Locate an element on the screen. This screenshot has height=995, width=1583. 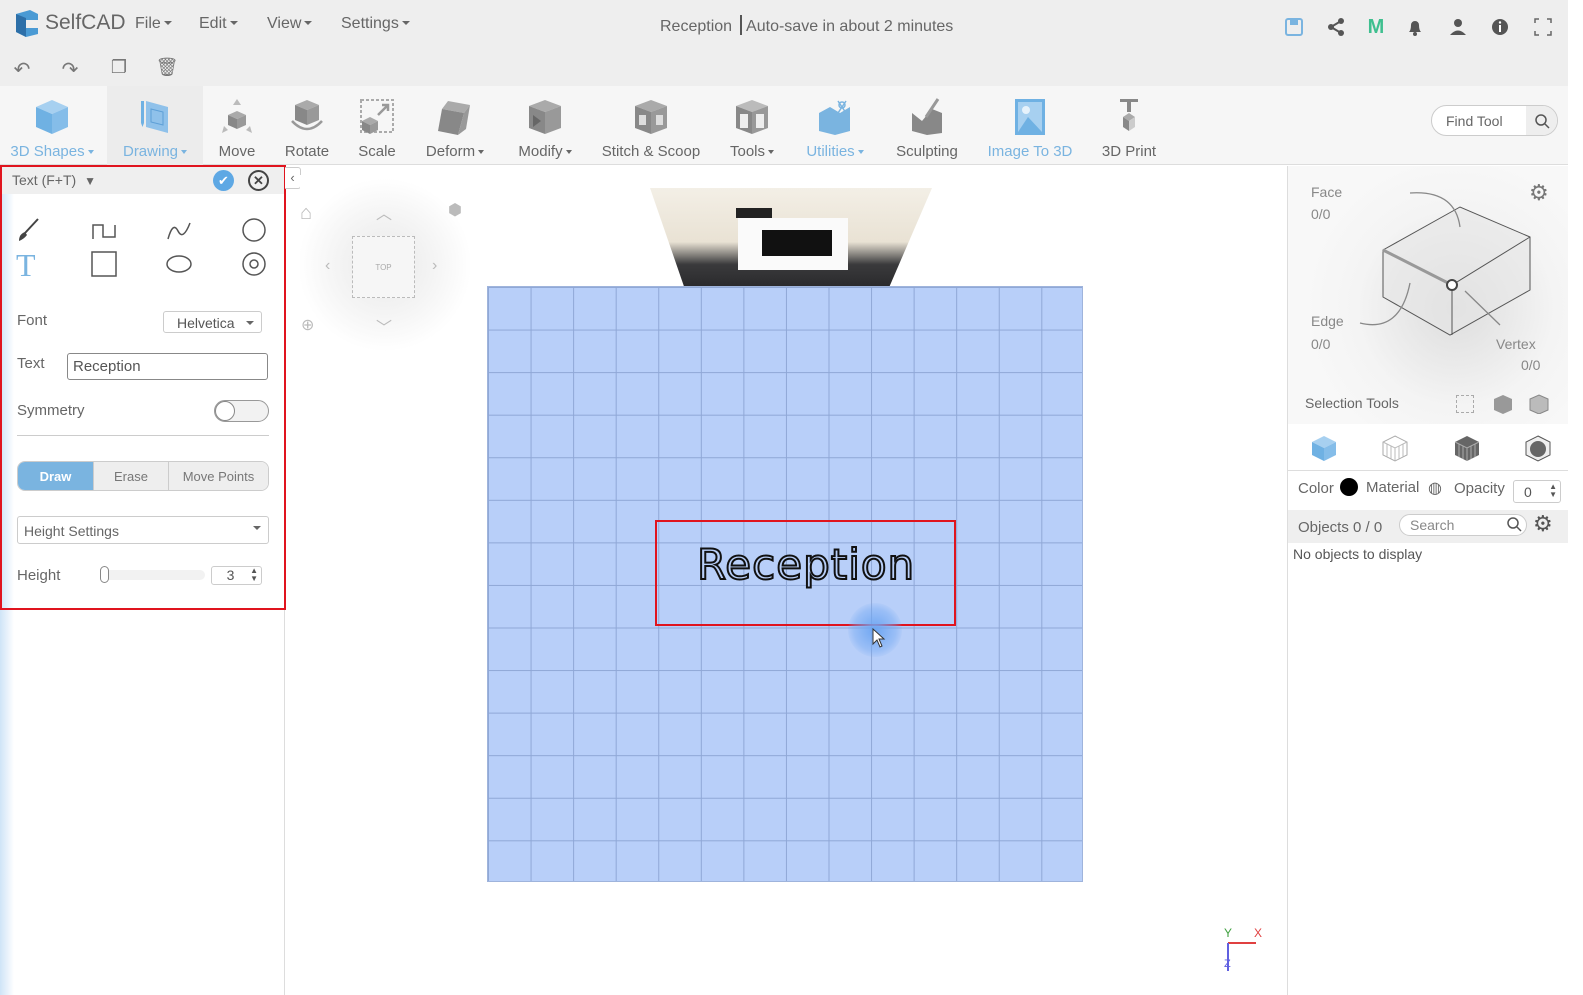
image-to-3d-icon is located at coordinates (1030, 117).